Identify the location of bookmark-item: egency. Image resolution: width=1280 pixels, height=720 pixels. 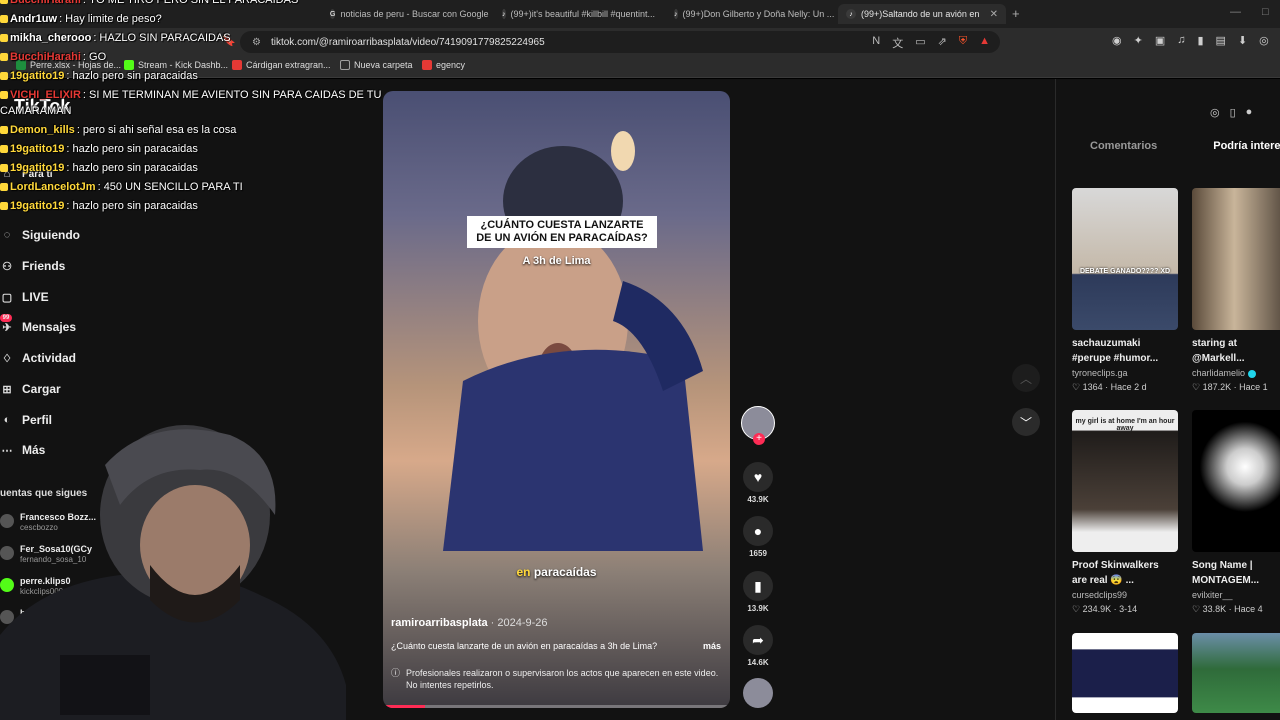
(443, 65).